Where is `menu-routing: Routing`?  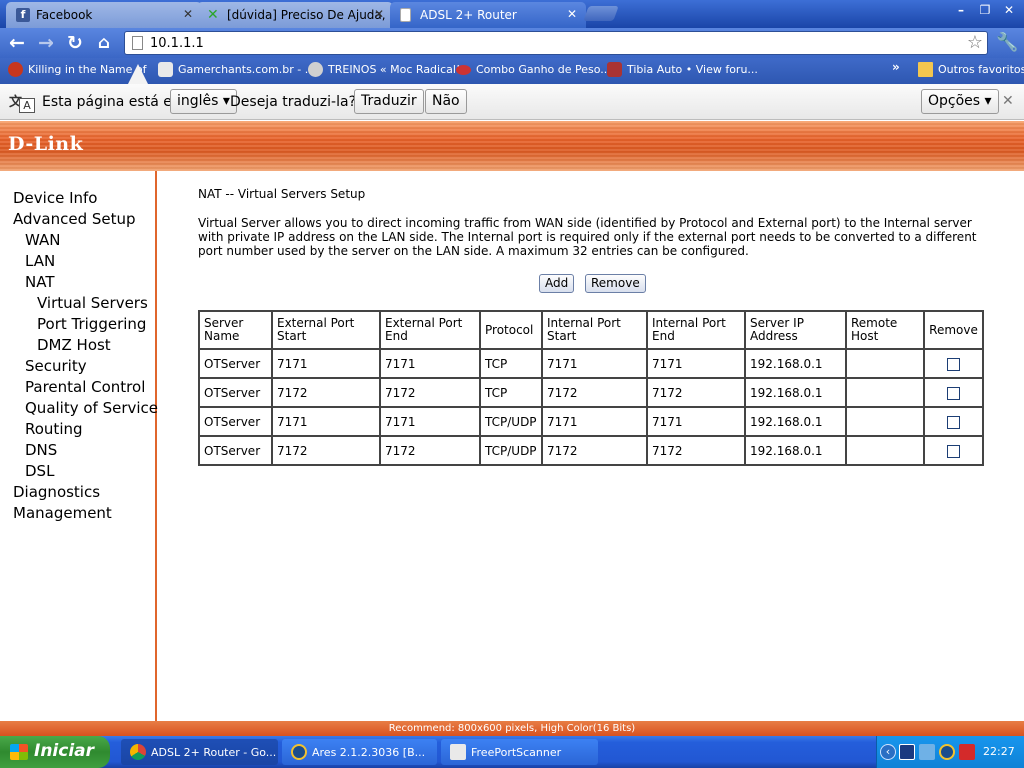 menu-routing: Routing is located at coordinates (54, 429).